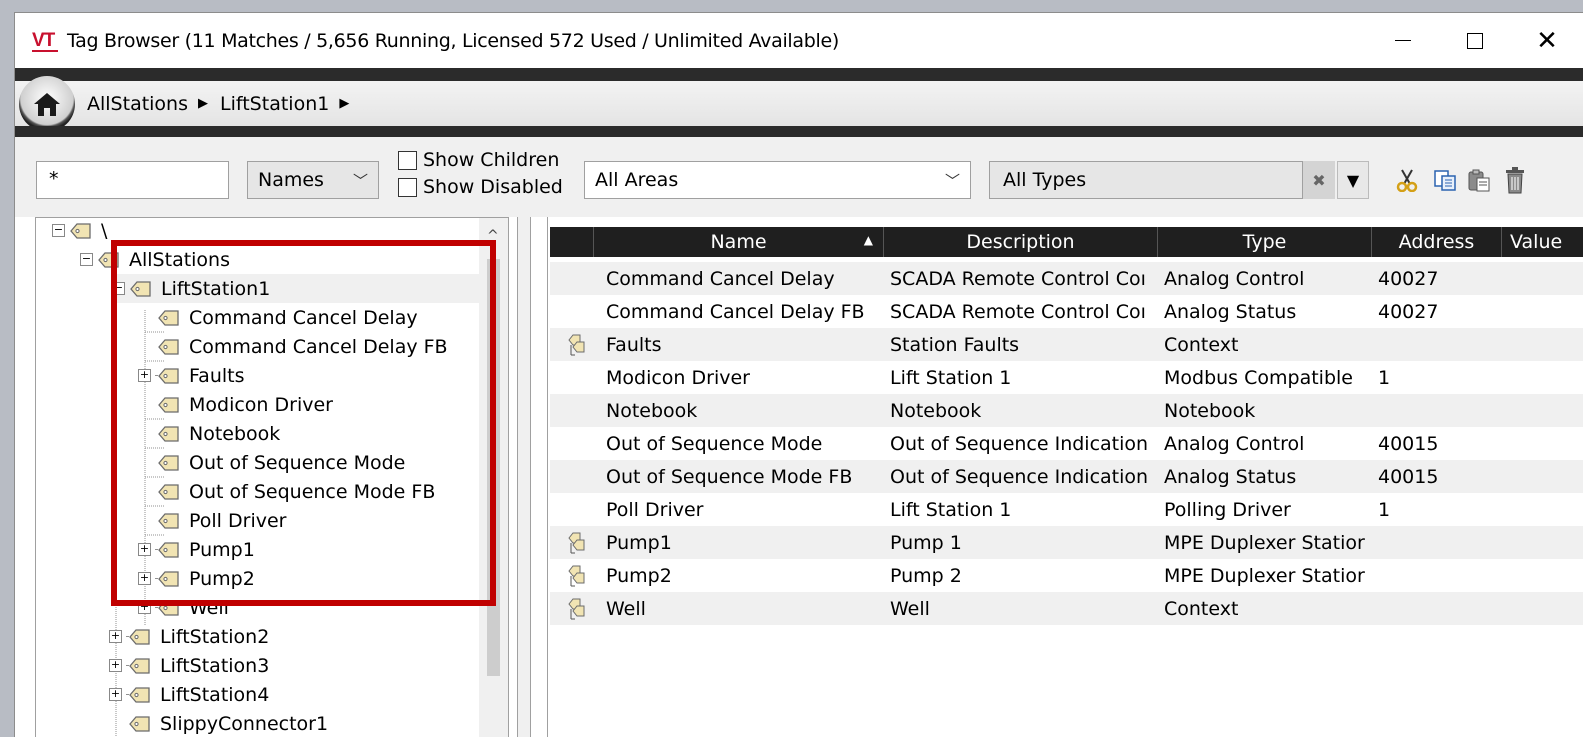  What do you see at coordinates (1437, 242) in the screenshot?
I see `column-header-address: Address` at bounding box center [1437, 242].